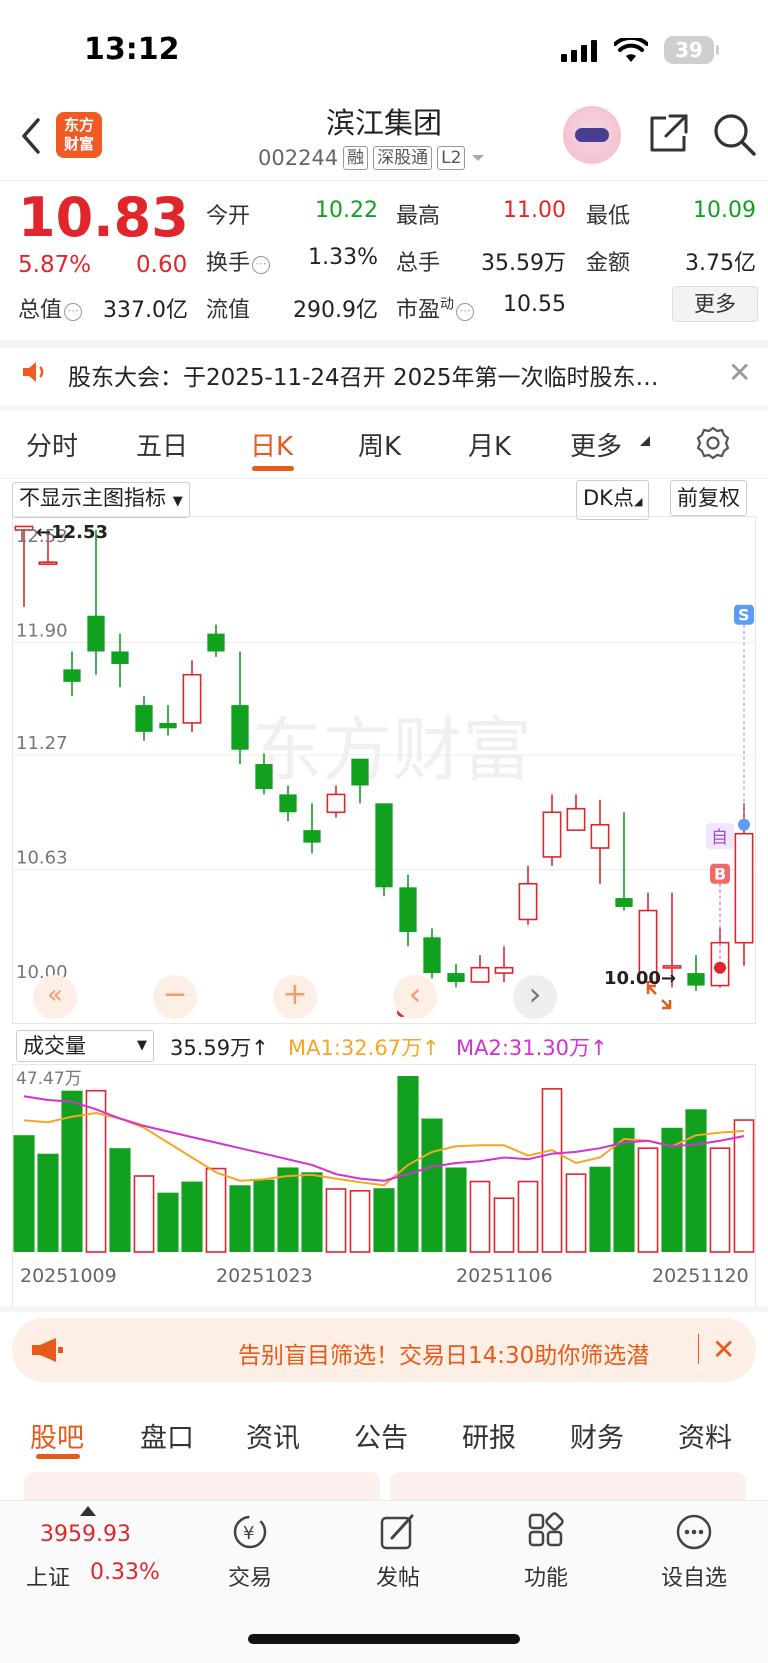 This screenshot has height=1663, width=768. I want to click on index-name: 上证, so click(48, 1576).